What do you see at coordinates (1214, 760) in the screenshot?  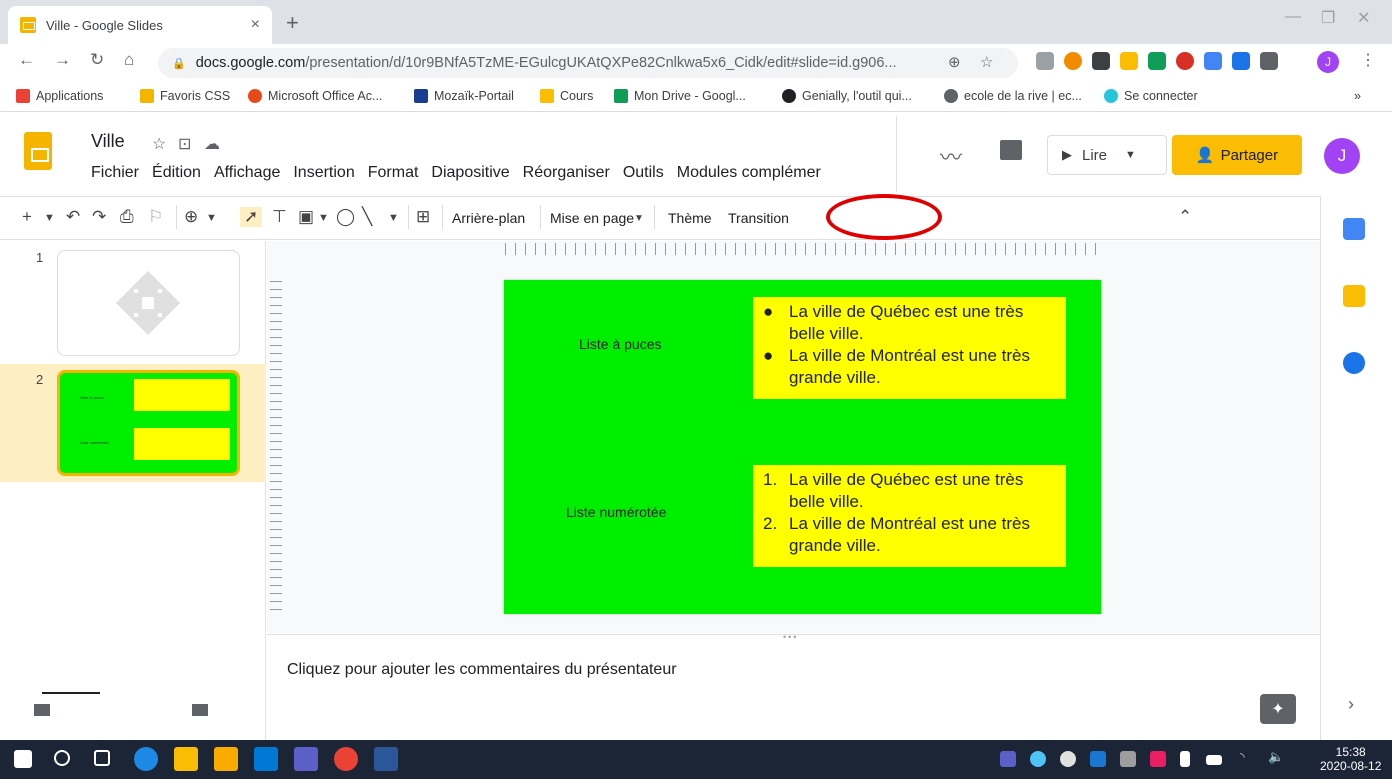 I see `battery-icon` at bounding box center [1214, 760].